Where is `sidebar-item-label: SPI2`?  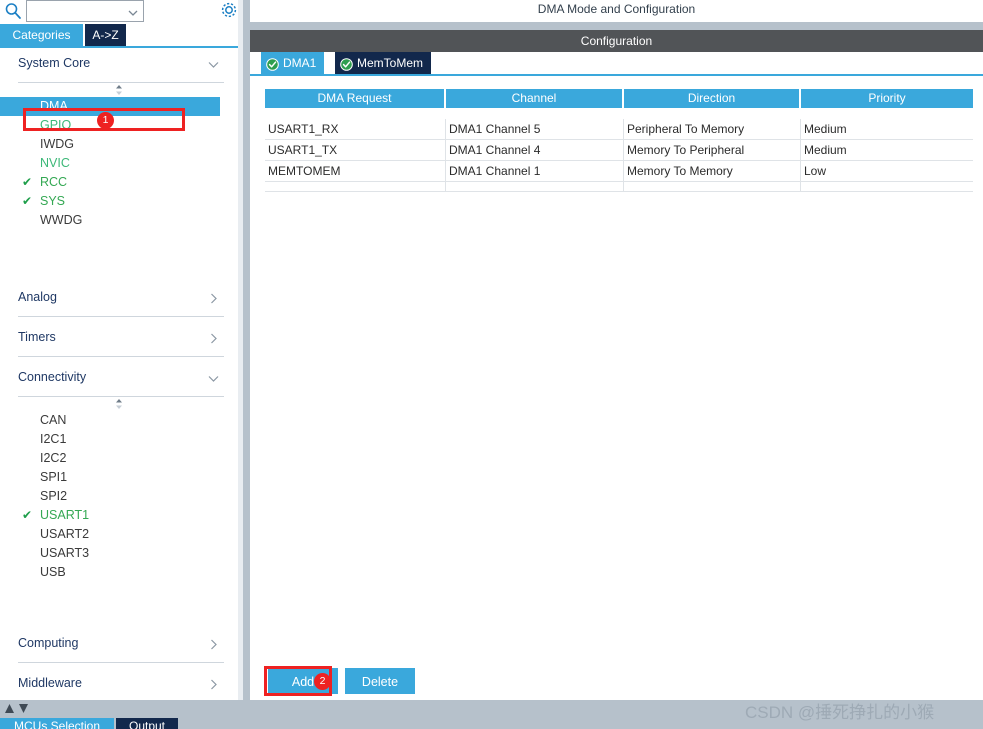
sidebar-item-label: SPI2 is located at coordinates (54, 496).